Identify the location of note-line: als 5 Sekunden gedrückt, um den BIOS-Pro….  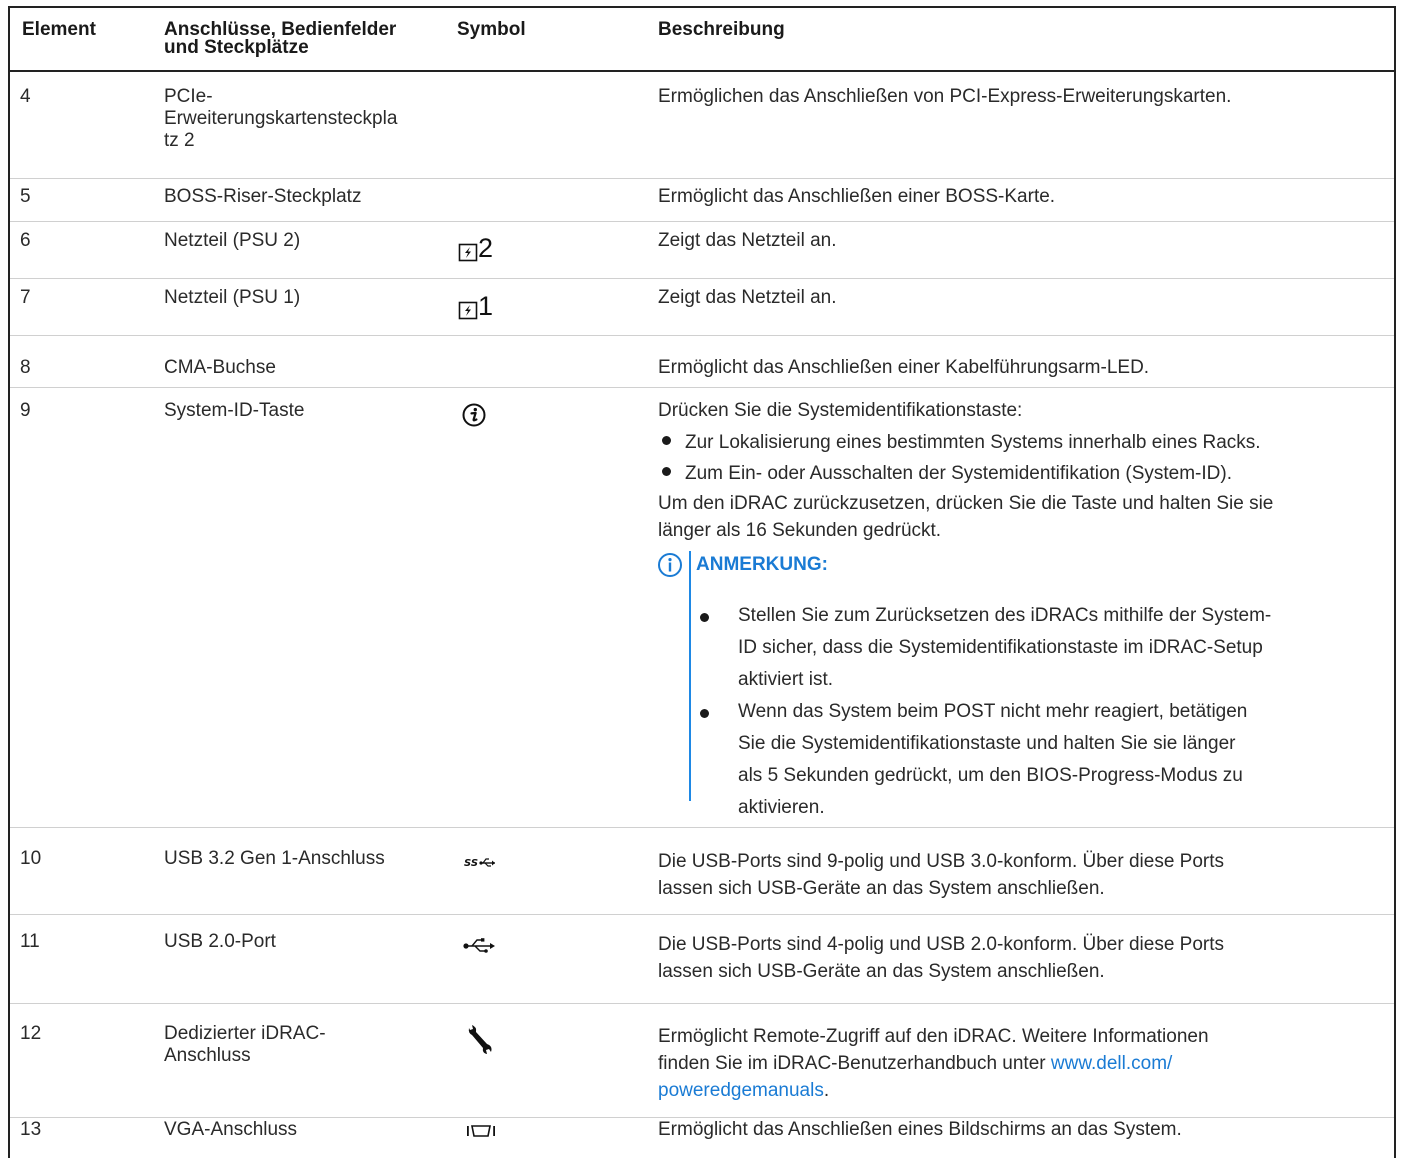
(990, 775).